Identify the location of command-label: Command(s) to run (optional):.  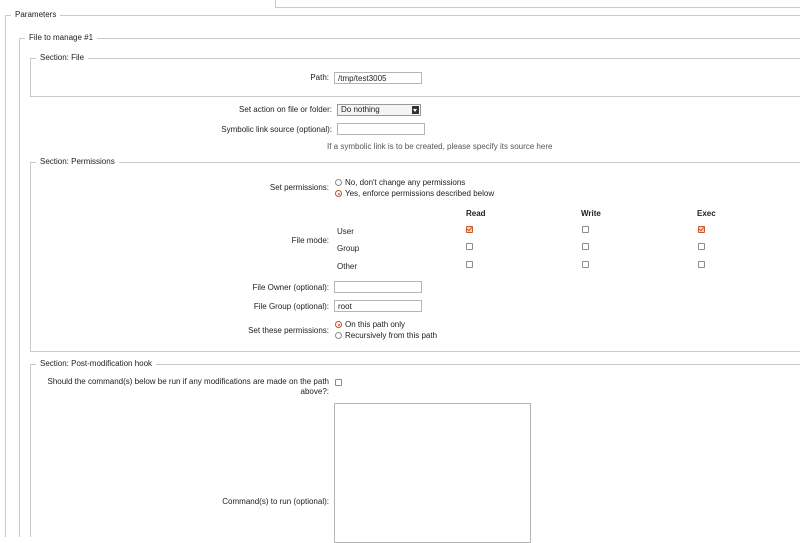
(275, 501).